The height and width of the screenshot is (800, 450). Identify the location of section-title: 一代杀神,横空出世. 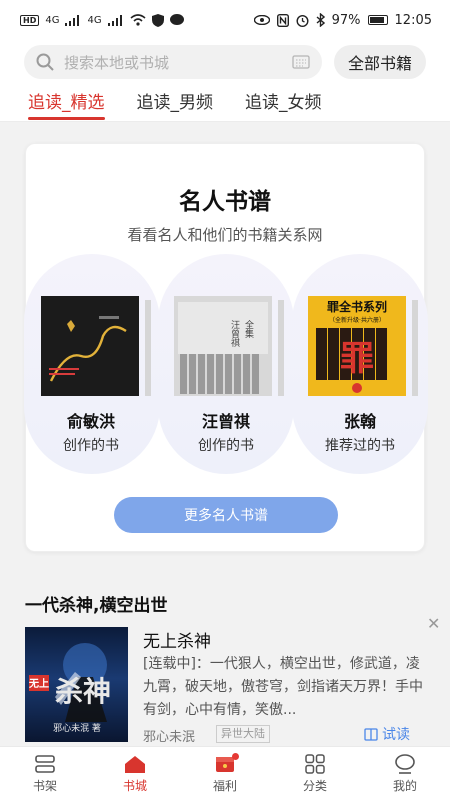
(96, 606).